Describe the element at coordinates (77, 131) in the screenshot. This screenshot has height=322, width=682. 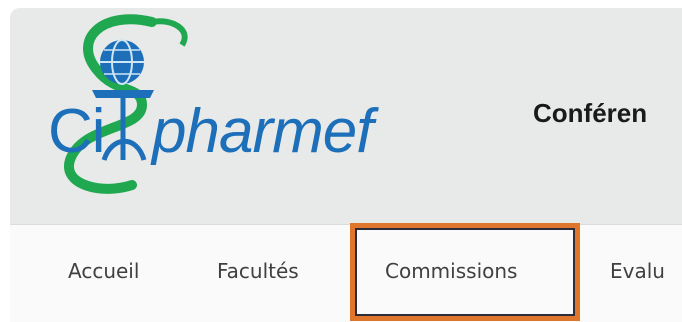
I see `logo-text-ci: Ci` at that location.